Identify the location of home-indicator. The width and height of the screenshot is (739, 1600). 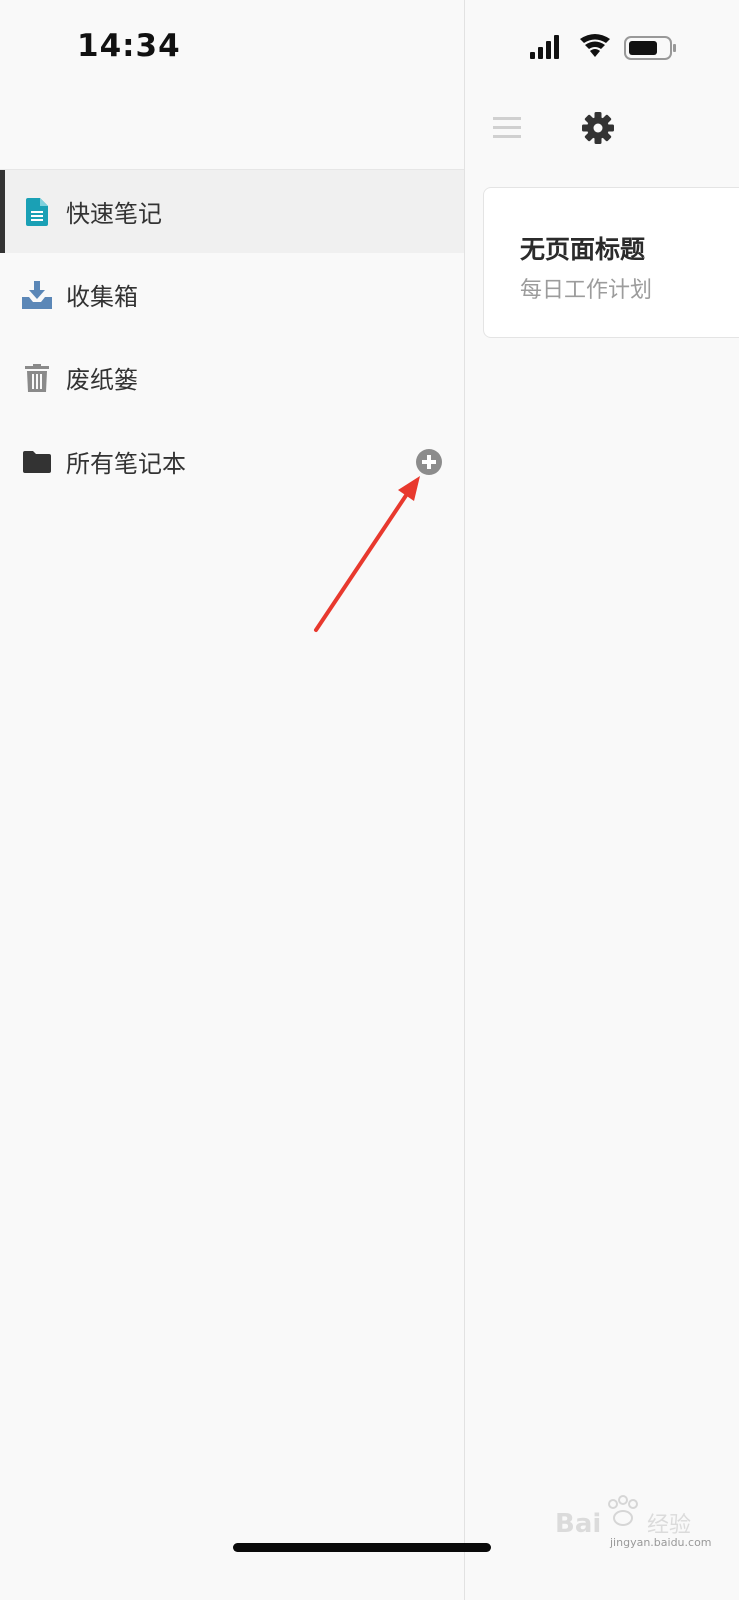
(362, 1547).